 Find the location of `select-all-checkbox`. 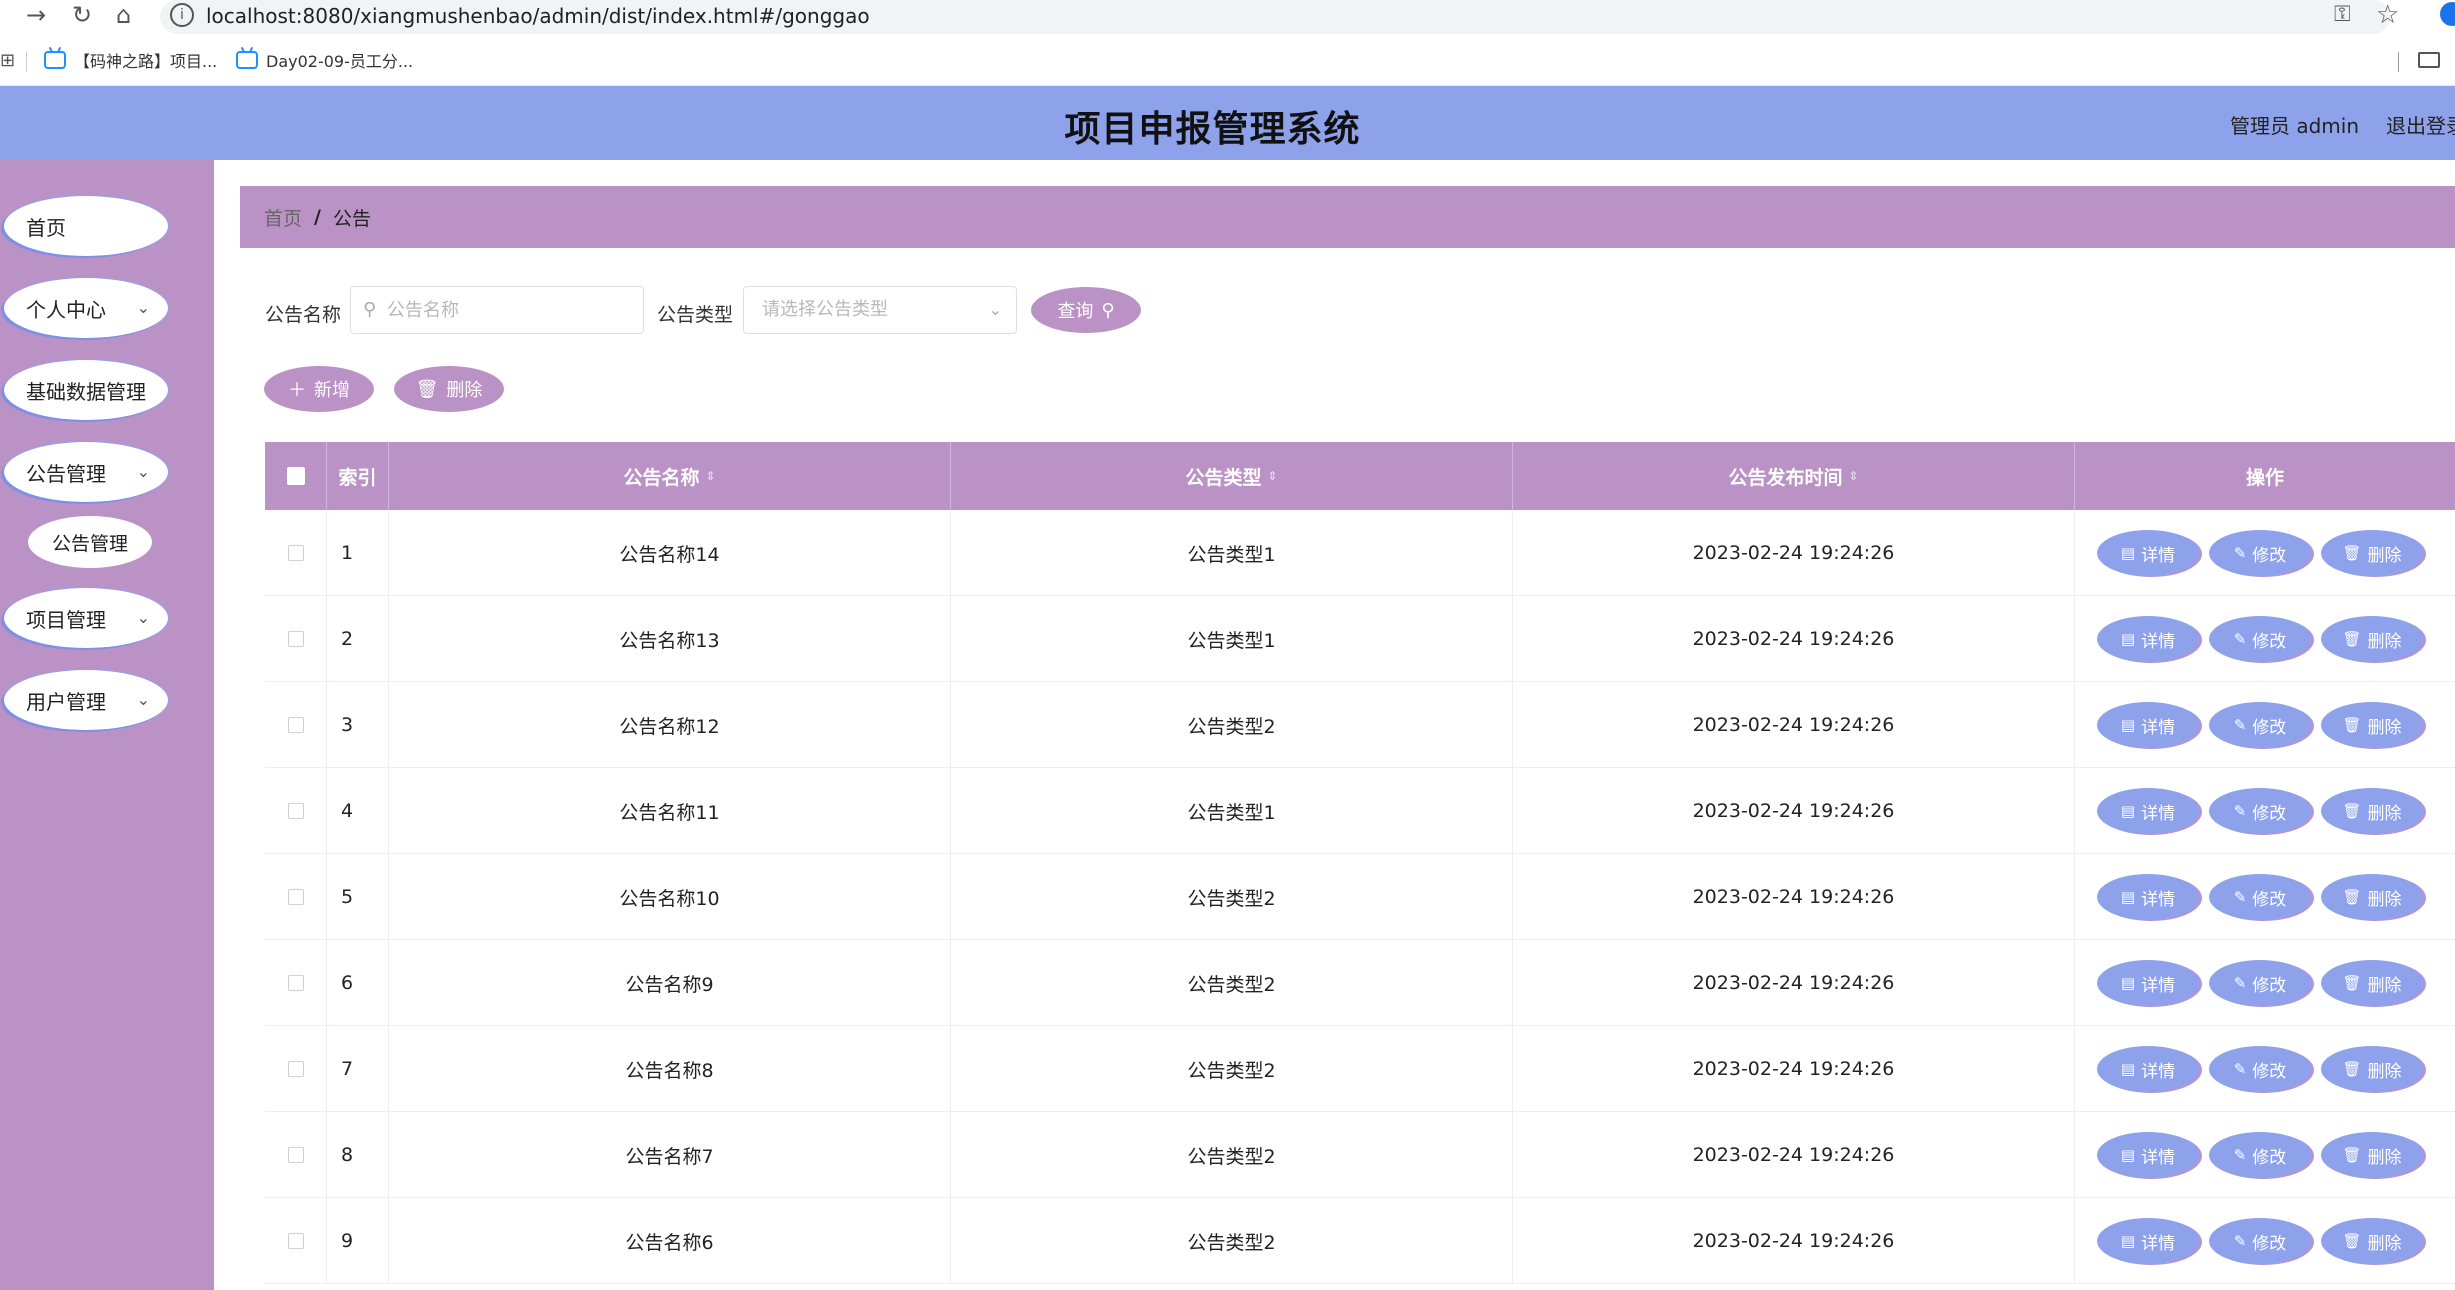

select-all-checkbox is located at coordinates (295, 476).